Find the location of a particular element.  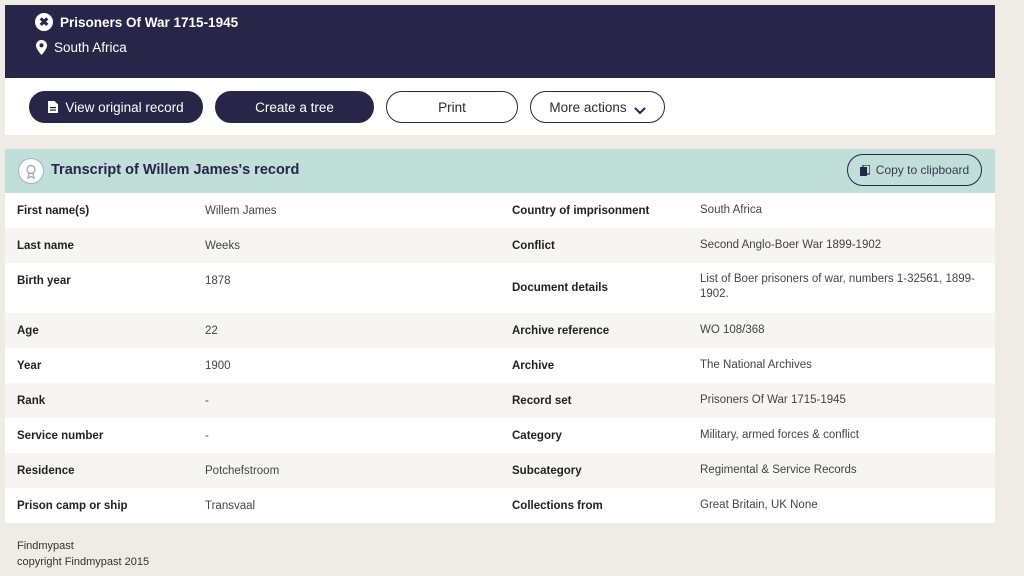

location-pin-icon is located at coordinates (41, 47).